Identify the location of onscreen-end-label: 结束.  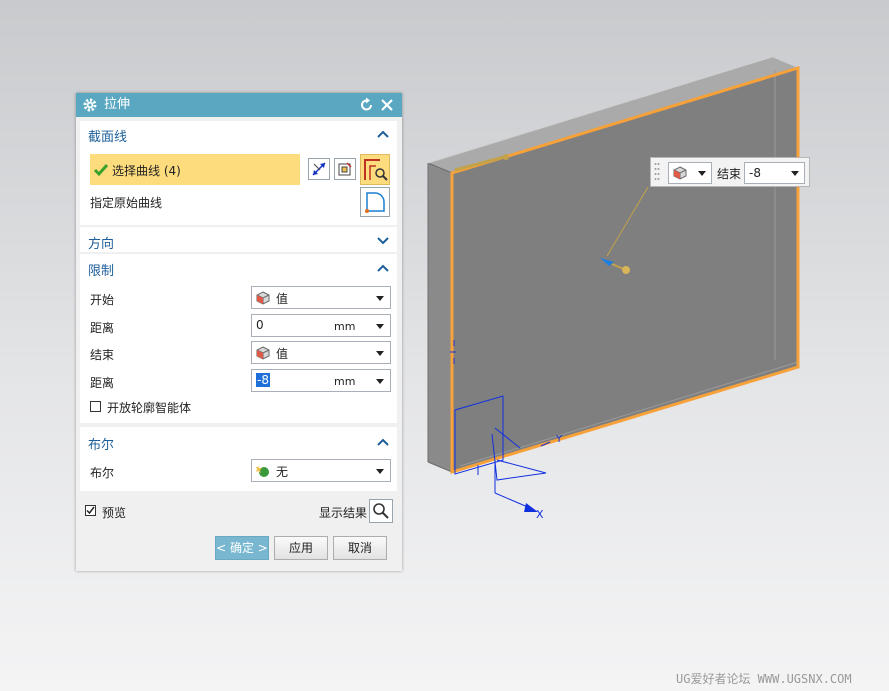
(729, 174).